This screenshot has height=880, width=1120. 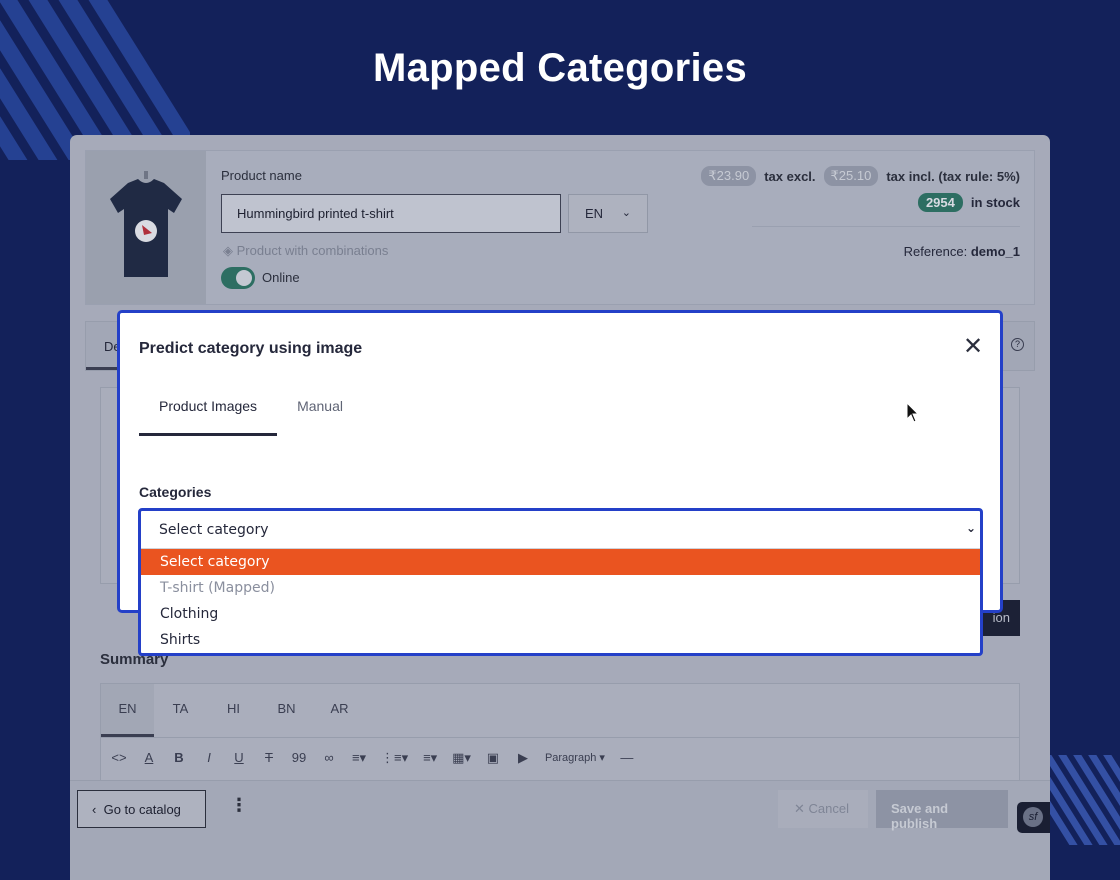 I want to click on price-excl-label: tax excl., so click(x=790, y=176).